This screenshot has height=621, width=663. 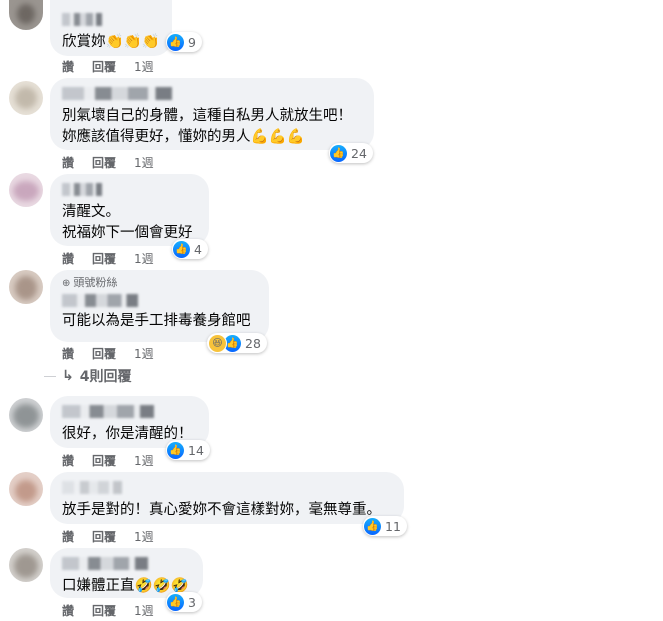 I want to click on reaction-count: 👍 4, so click(x=190, y=249).